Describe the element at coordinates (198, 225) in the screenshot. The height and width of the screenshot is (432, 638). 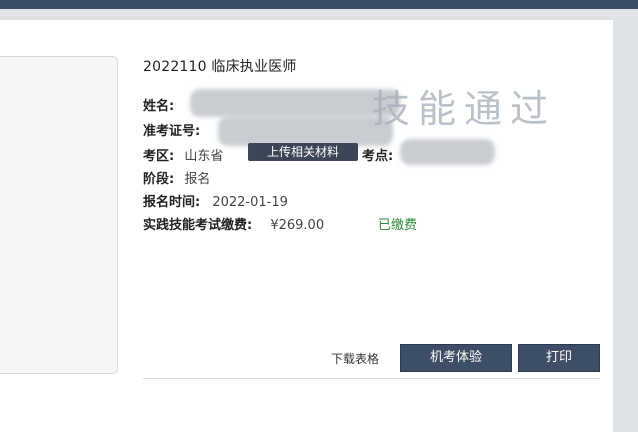
I see `fee-label: 实践技能考试缴费:` at that location.